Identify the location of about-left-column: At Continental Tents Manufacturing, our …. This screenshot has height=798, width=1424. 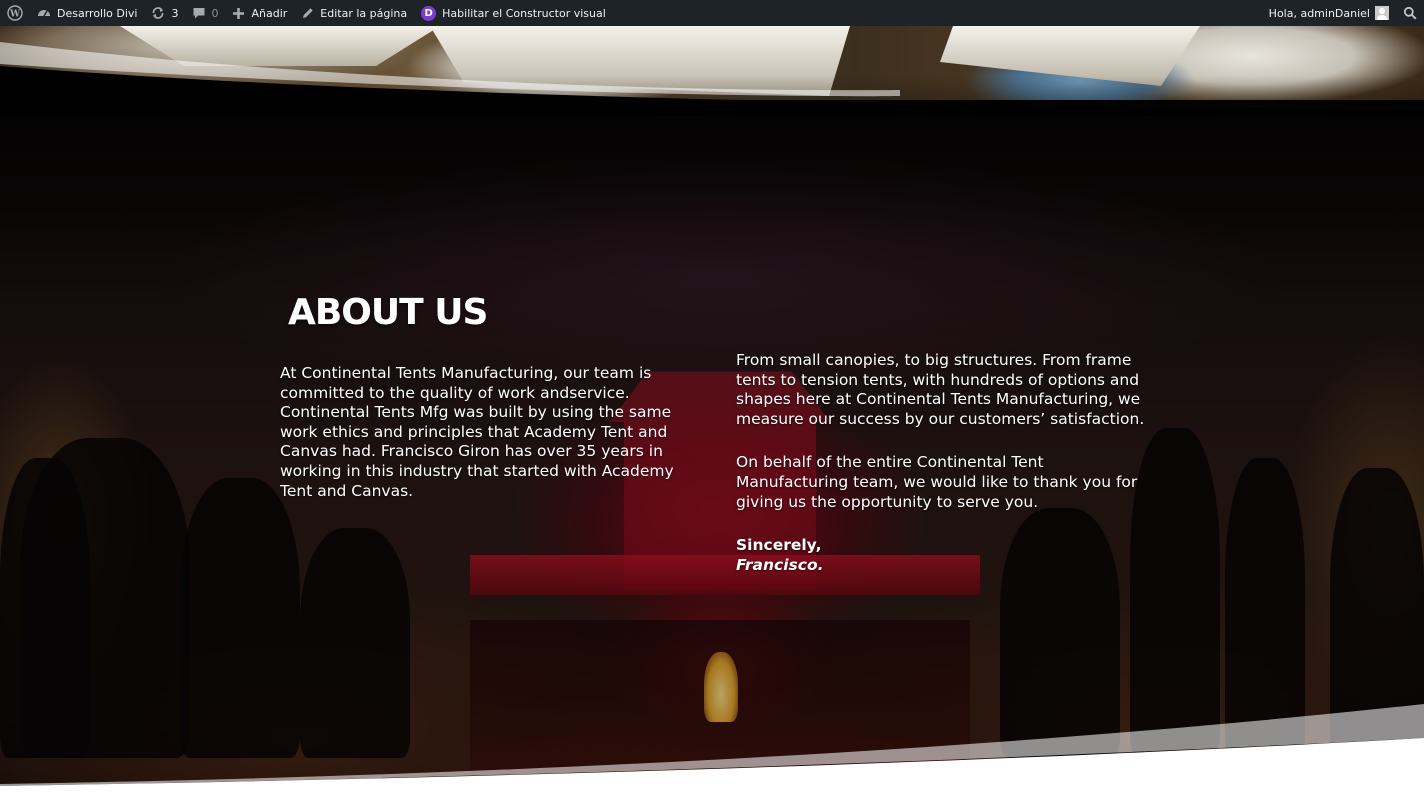
(490, 432).